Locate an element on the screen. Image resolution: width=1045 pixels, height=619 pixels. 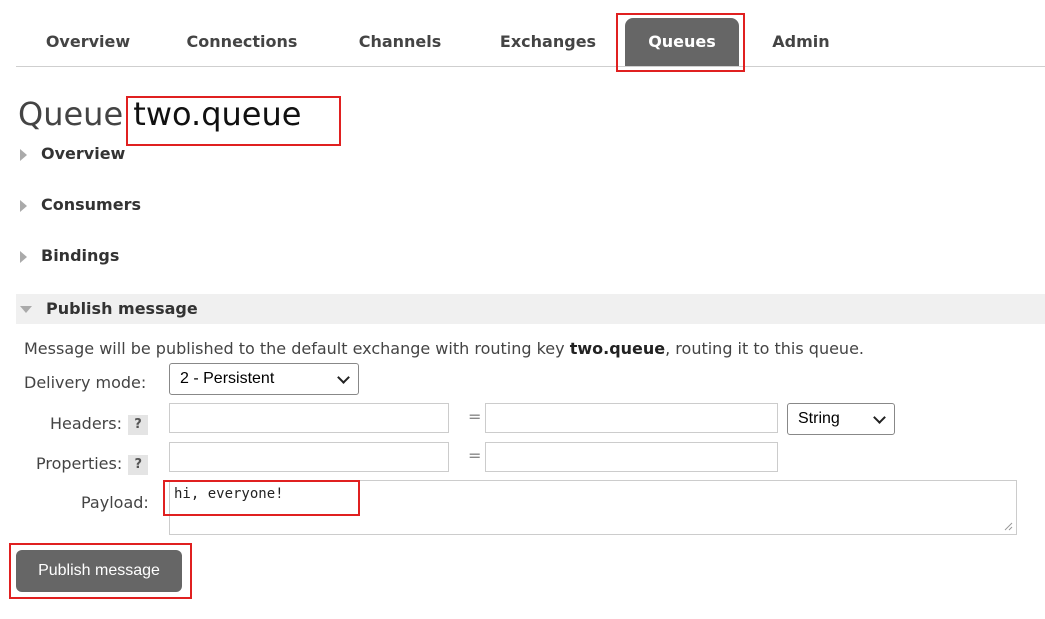
section-bindings-label: Bindings is located at coordinates (80, 255).